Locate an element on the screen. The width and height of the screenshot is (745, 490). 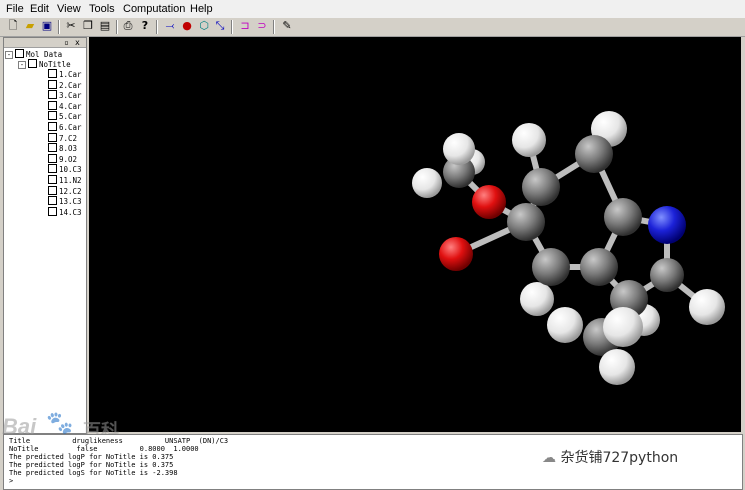
wechat-handle: 杂货铺727python is located at coordinates (619, 458).